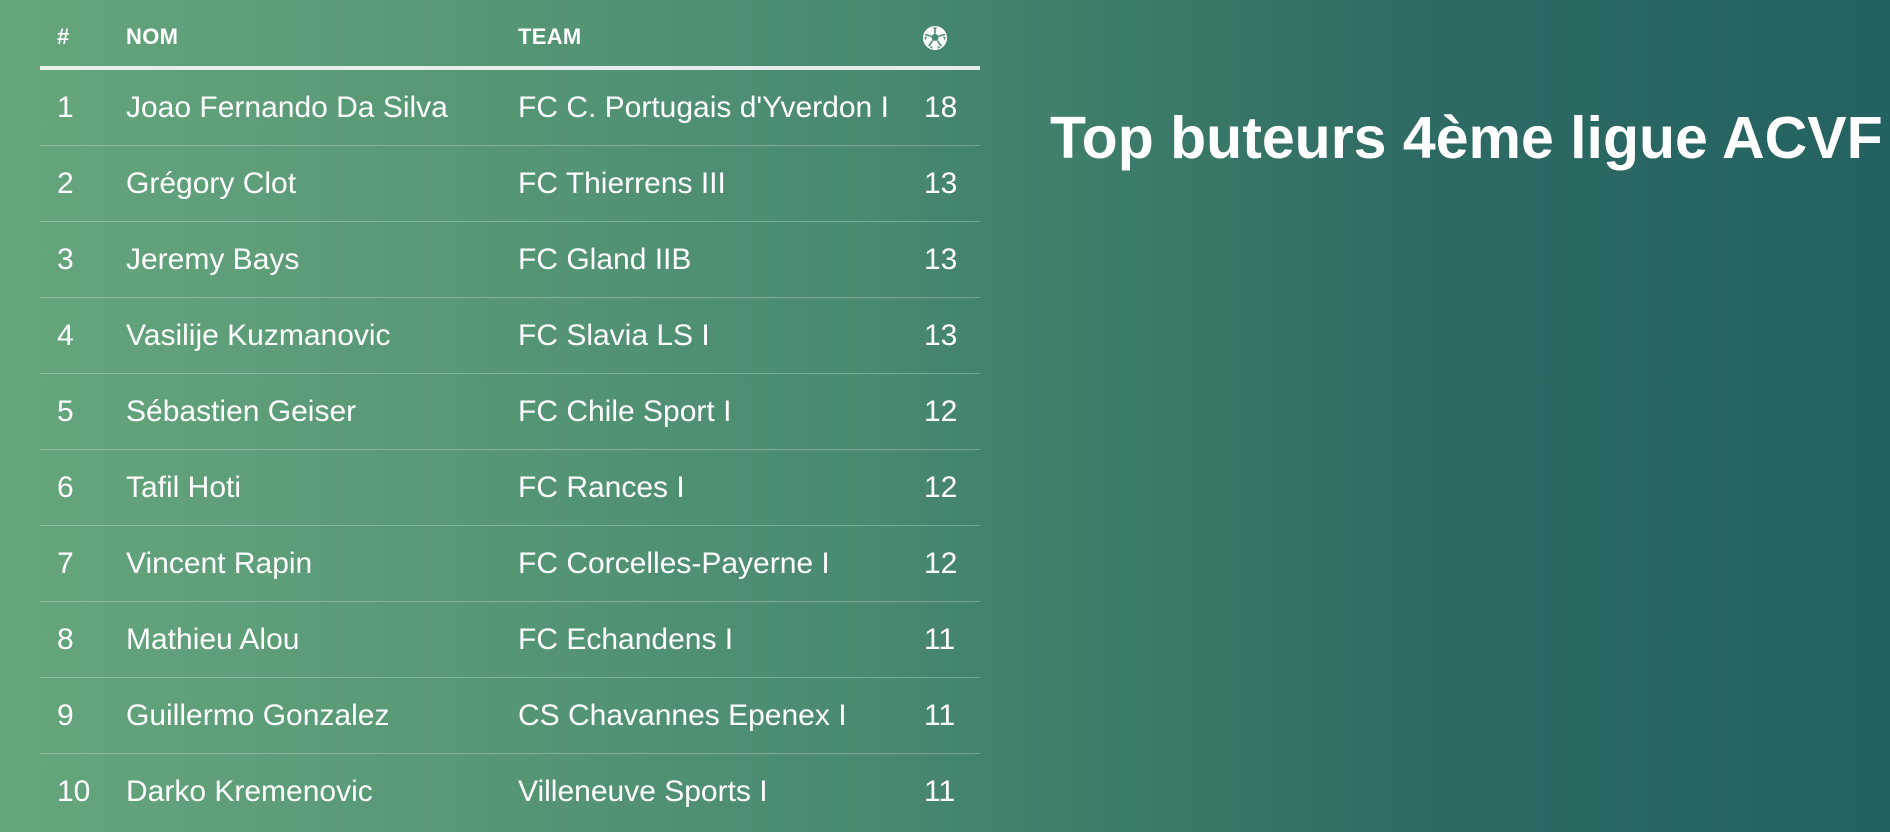  Describe the element at coordinates (510, 260) in the screenshot. I see `table-row: 3 Jeremy Bays FC Gland IIB 13` at that location.